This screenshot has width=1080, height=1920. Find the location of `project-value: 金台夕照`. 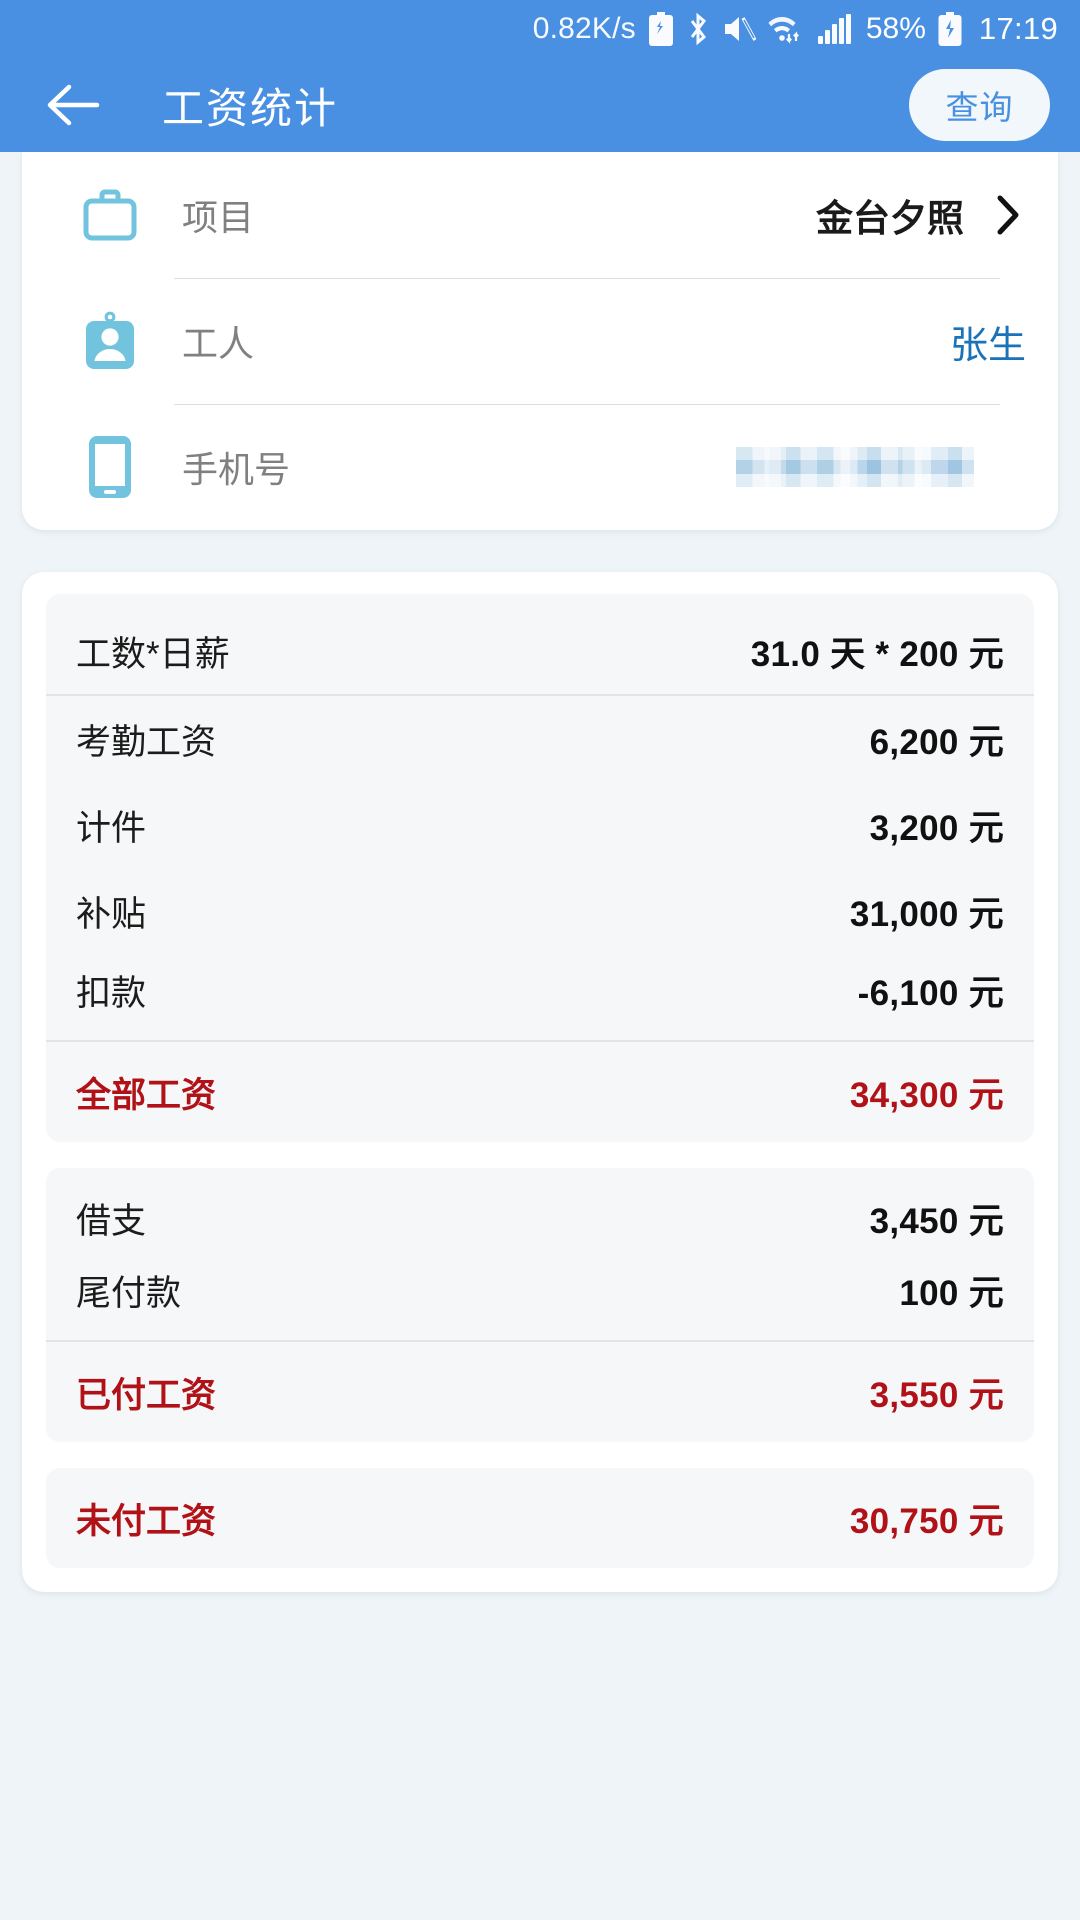

project-value: 金台夕照 is located at coordinates (890, 218).